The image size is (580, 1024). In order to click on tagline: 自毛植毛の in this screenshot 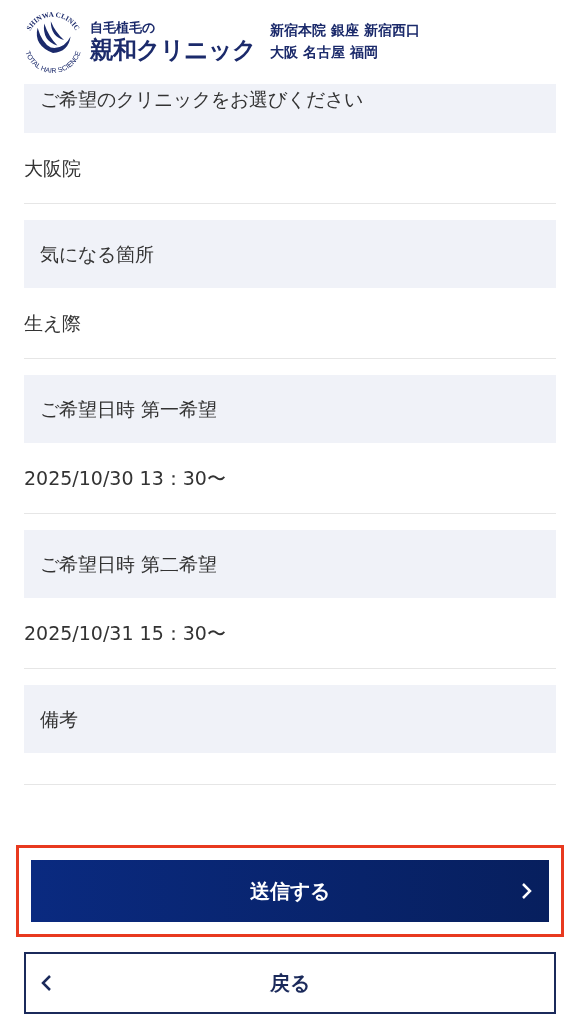, I will do `click(123, 27)`.